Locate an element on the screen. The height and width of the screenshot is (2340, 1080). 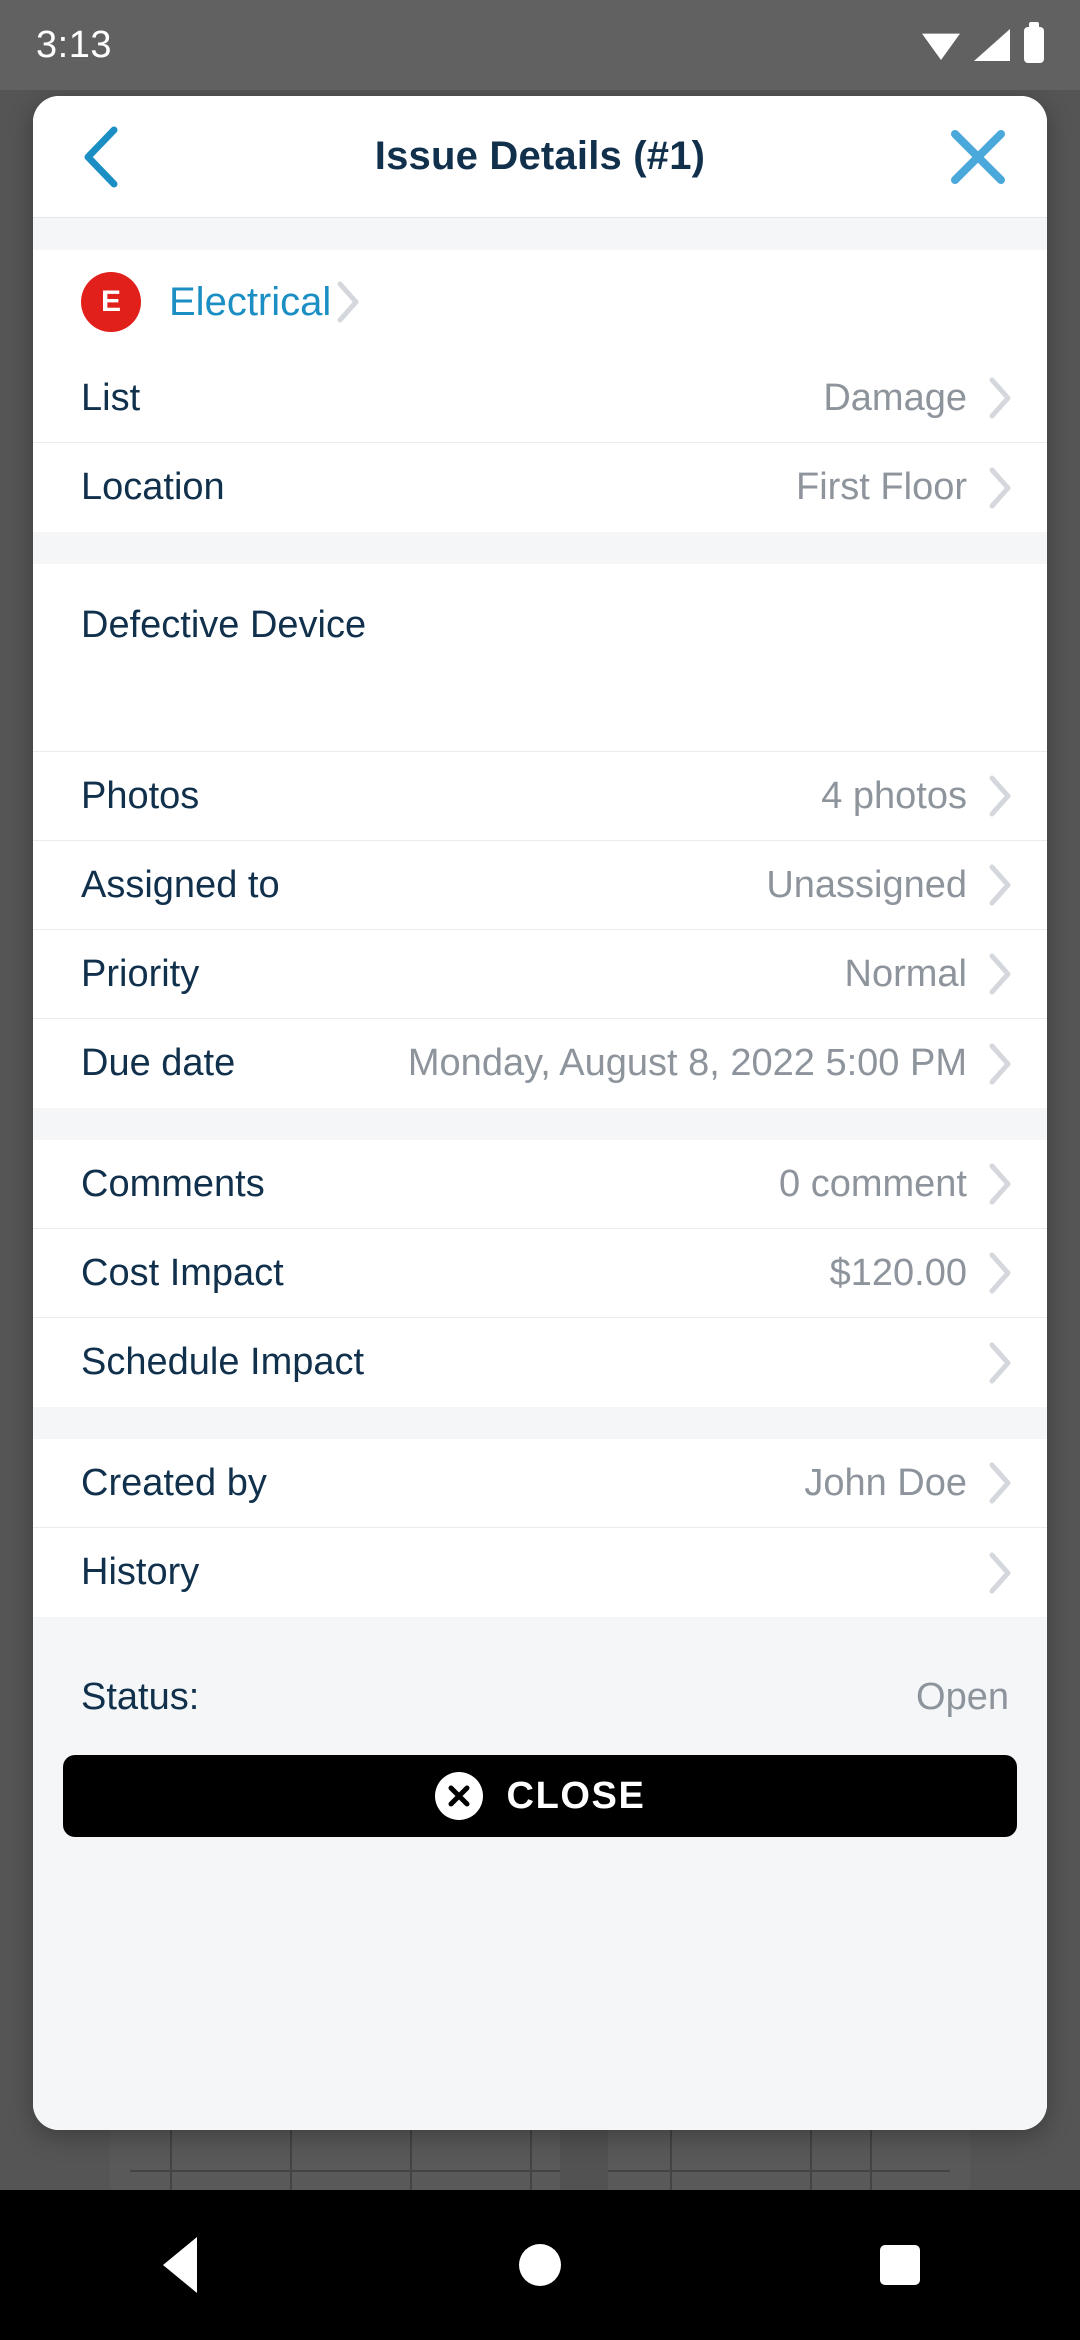
row-assigned-to: Assigned to Unassigned is located at coordinates (540, 885).